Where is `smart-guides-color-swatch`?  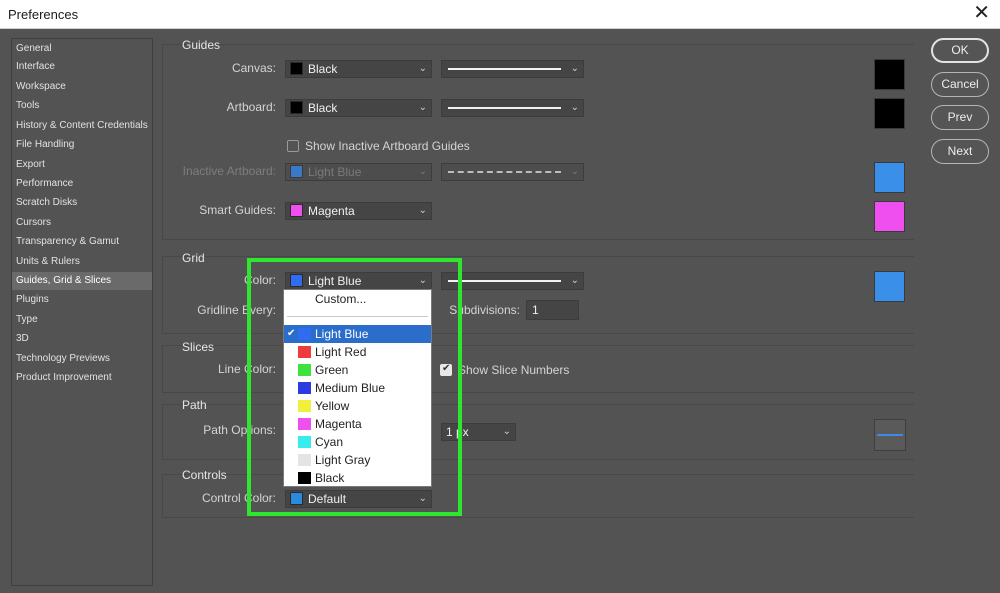
smart-guides-color-swatch is located at coordinates (296, 210).